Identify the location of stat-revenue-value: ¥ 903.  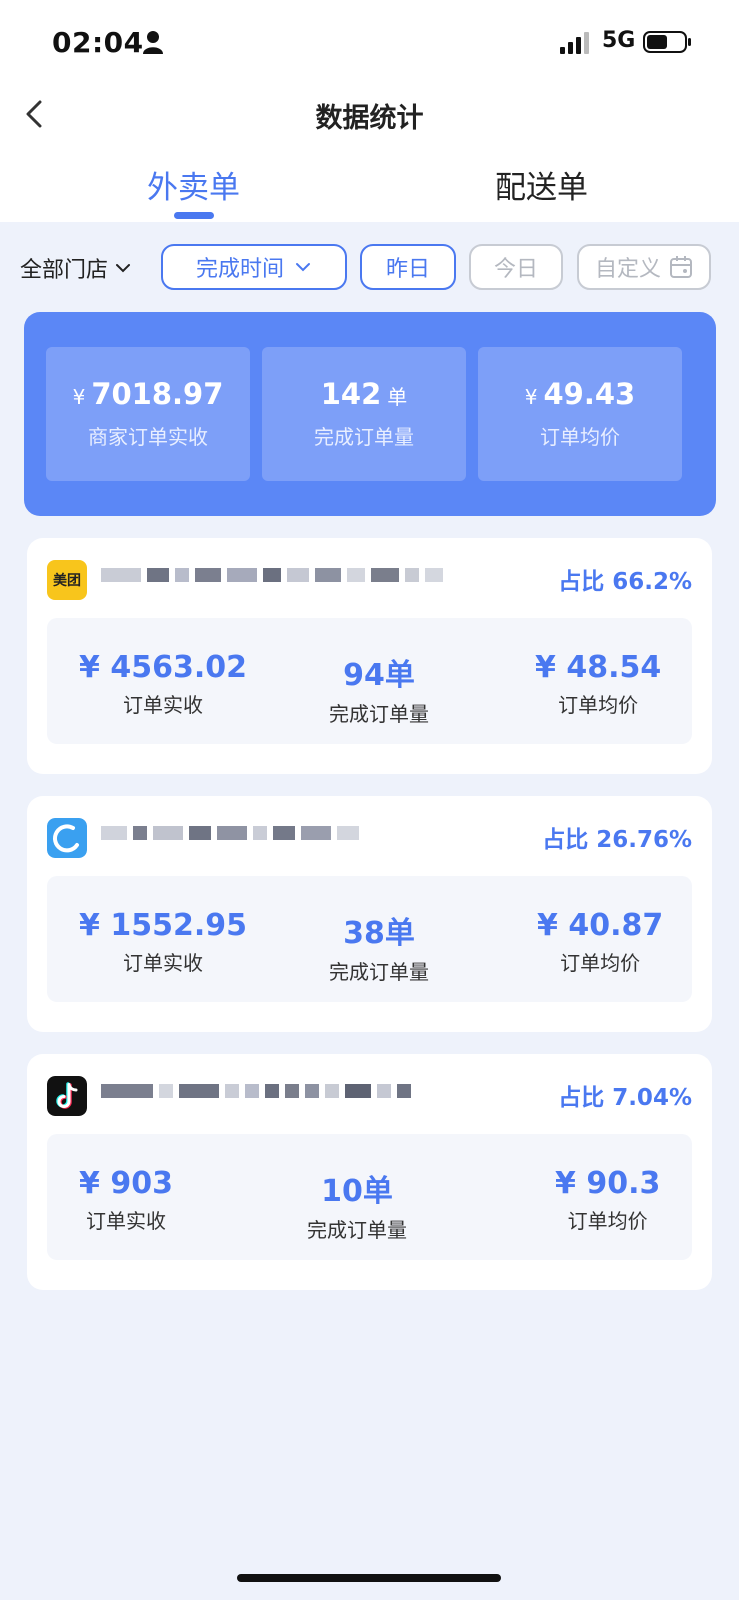
(126, 1183).